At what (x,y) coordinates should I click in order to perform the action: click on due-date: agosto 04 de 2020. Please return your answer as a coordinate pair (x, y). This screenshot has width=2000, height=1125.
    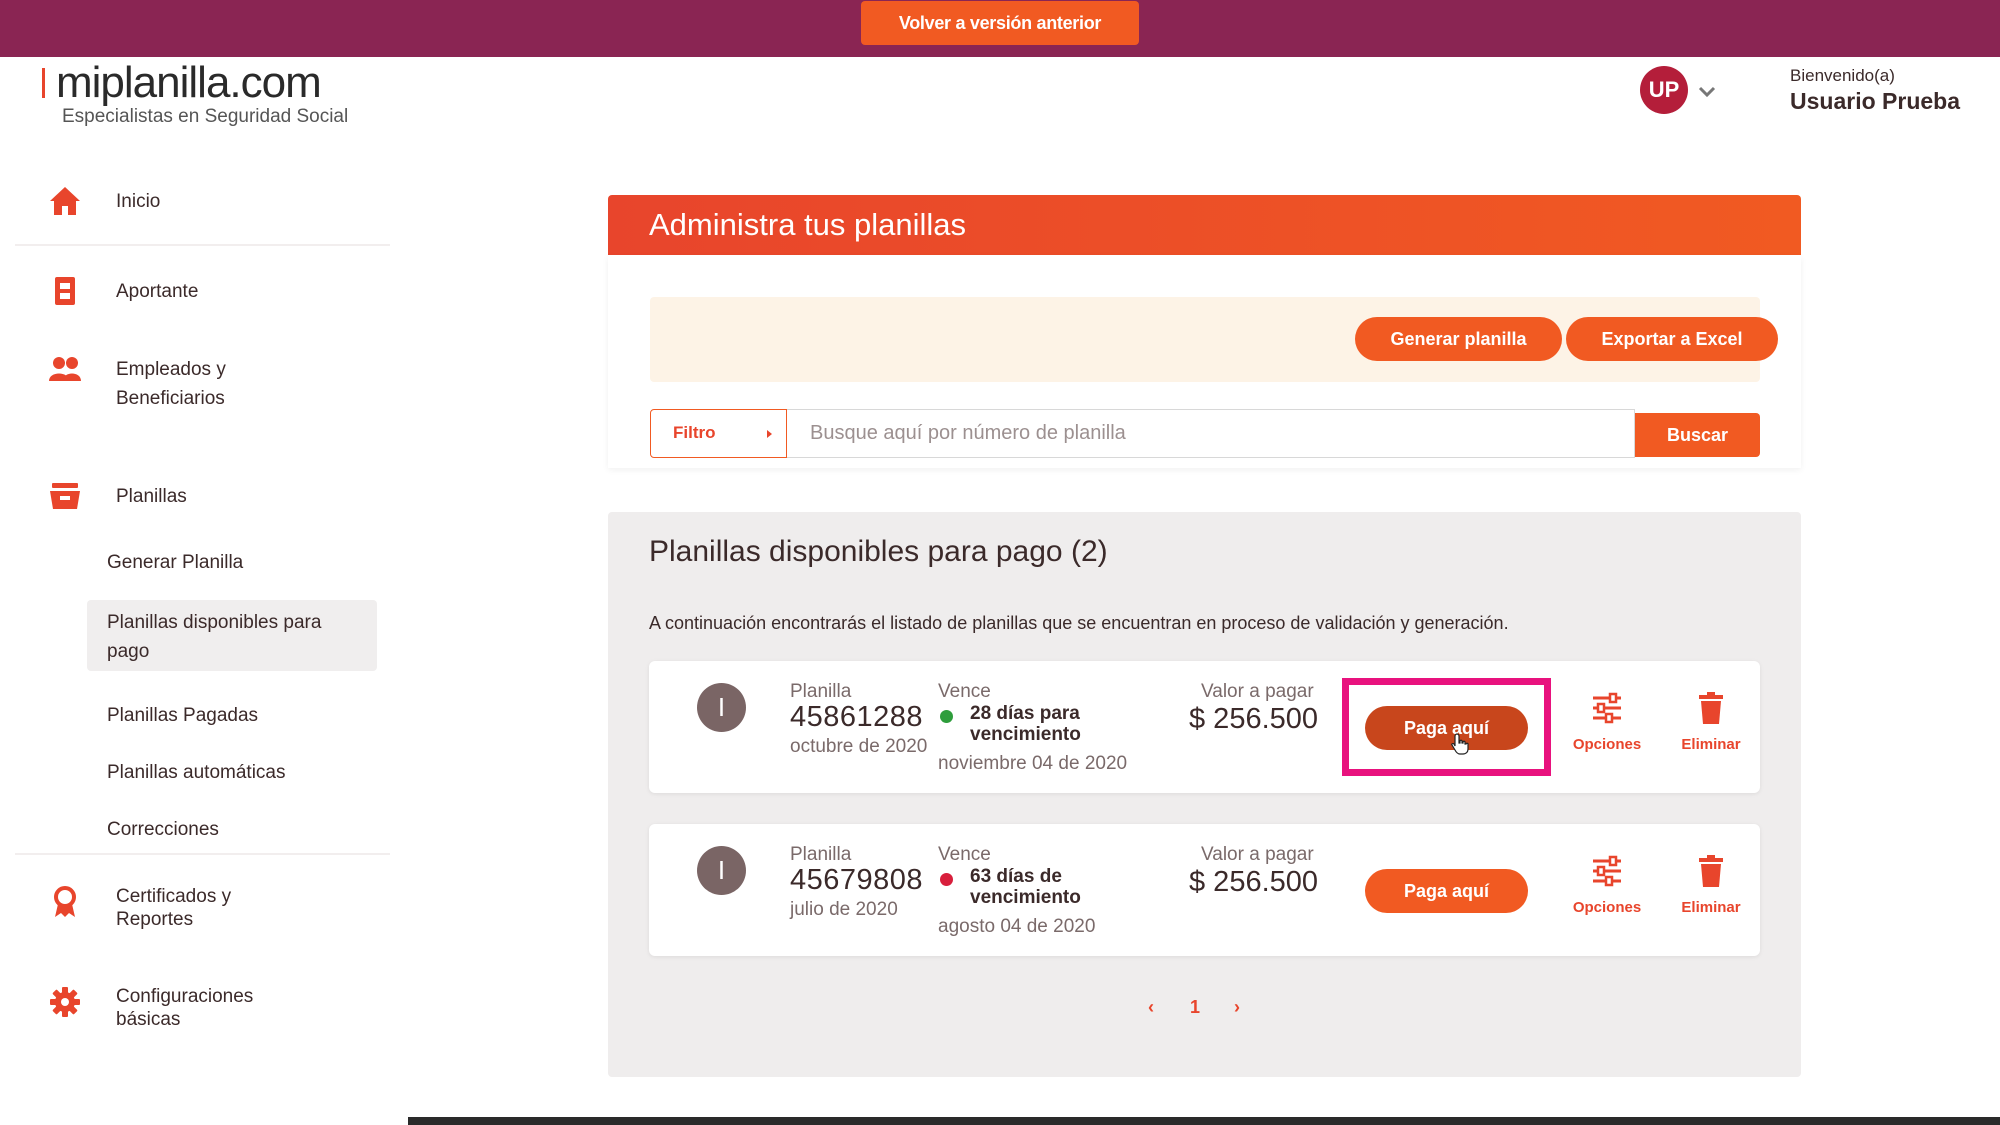
    Looking at the image, I should click on (1017, 926).